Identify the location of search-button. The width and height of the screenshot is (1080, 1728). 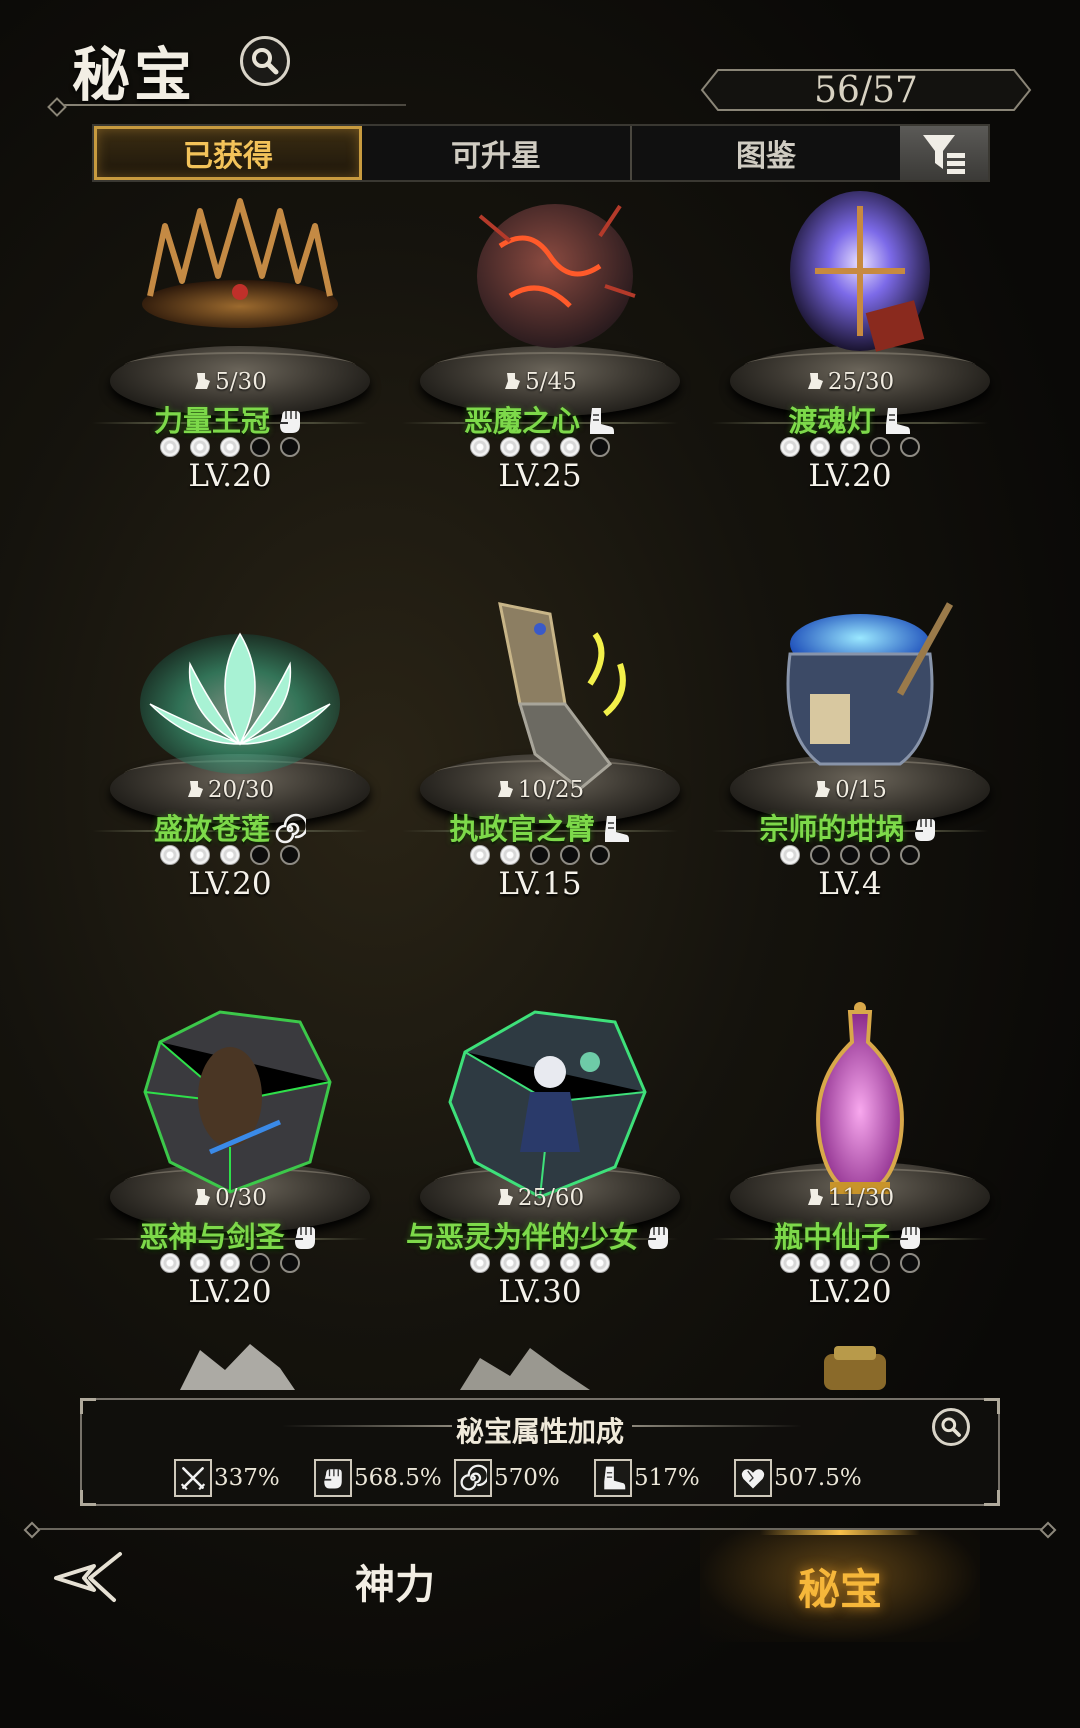
(265, 61).